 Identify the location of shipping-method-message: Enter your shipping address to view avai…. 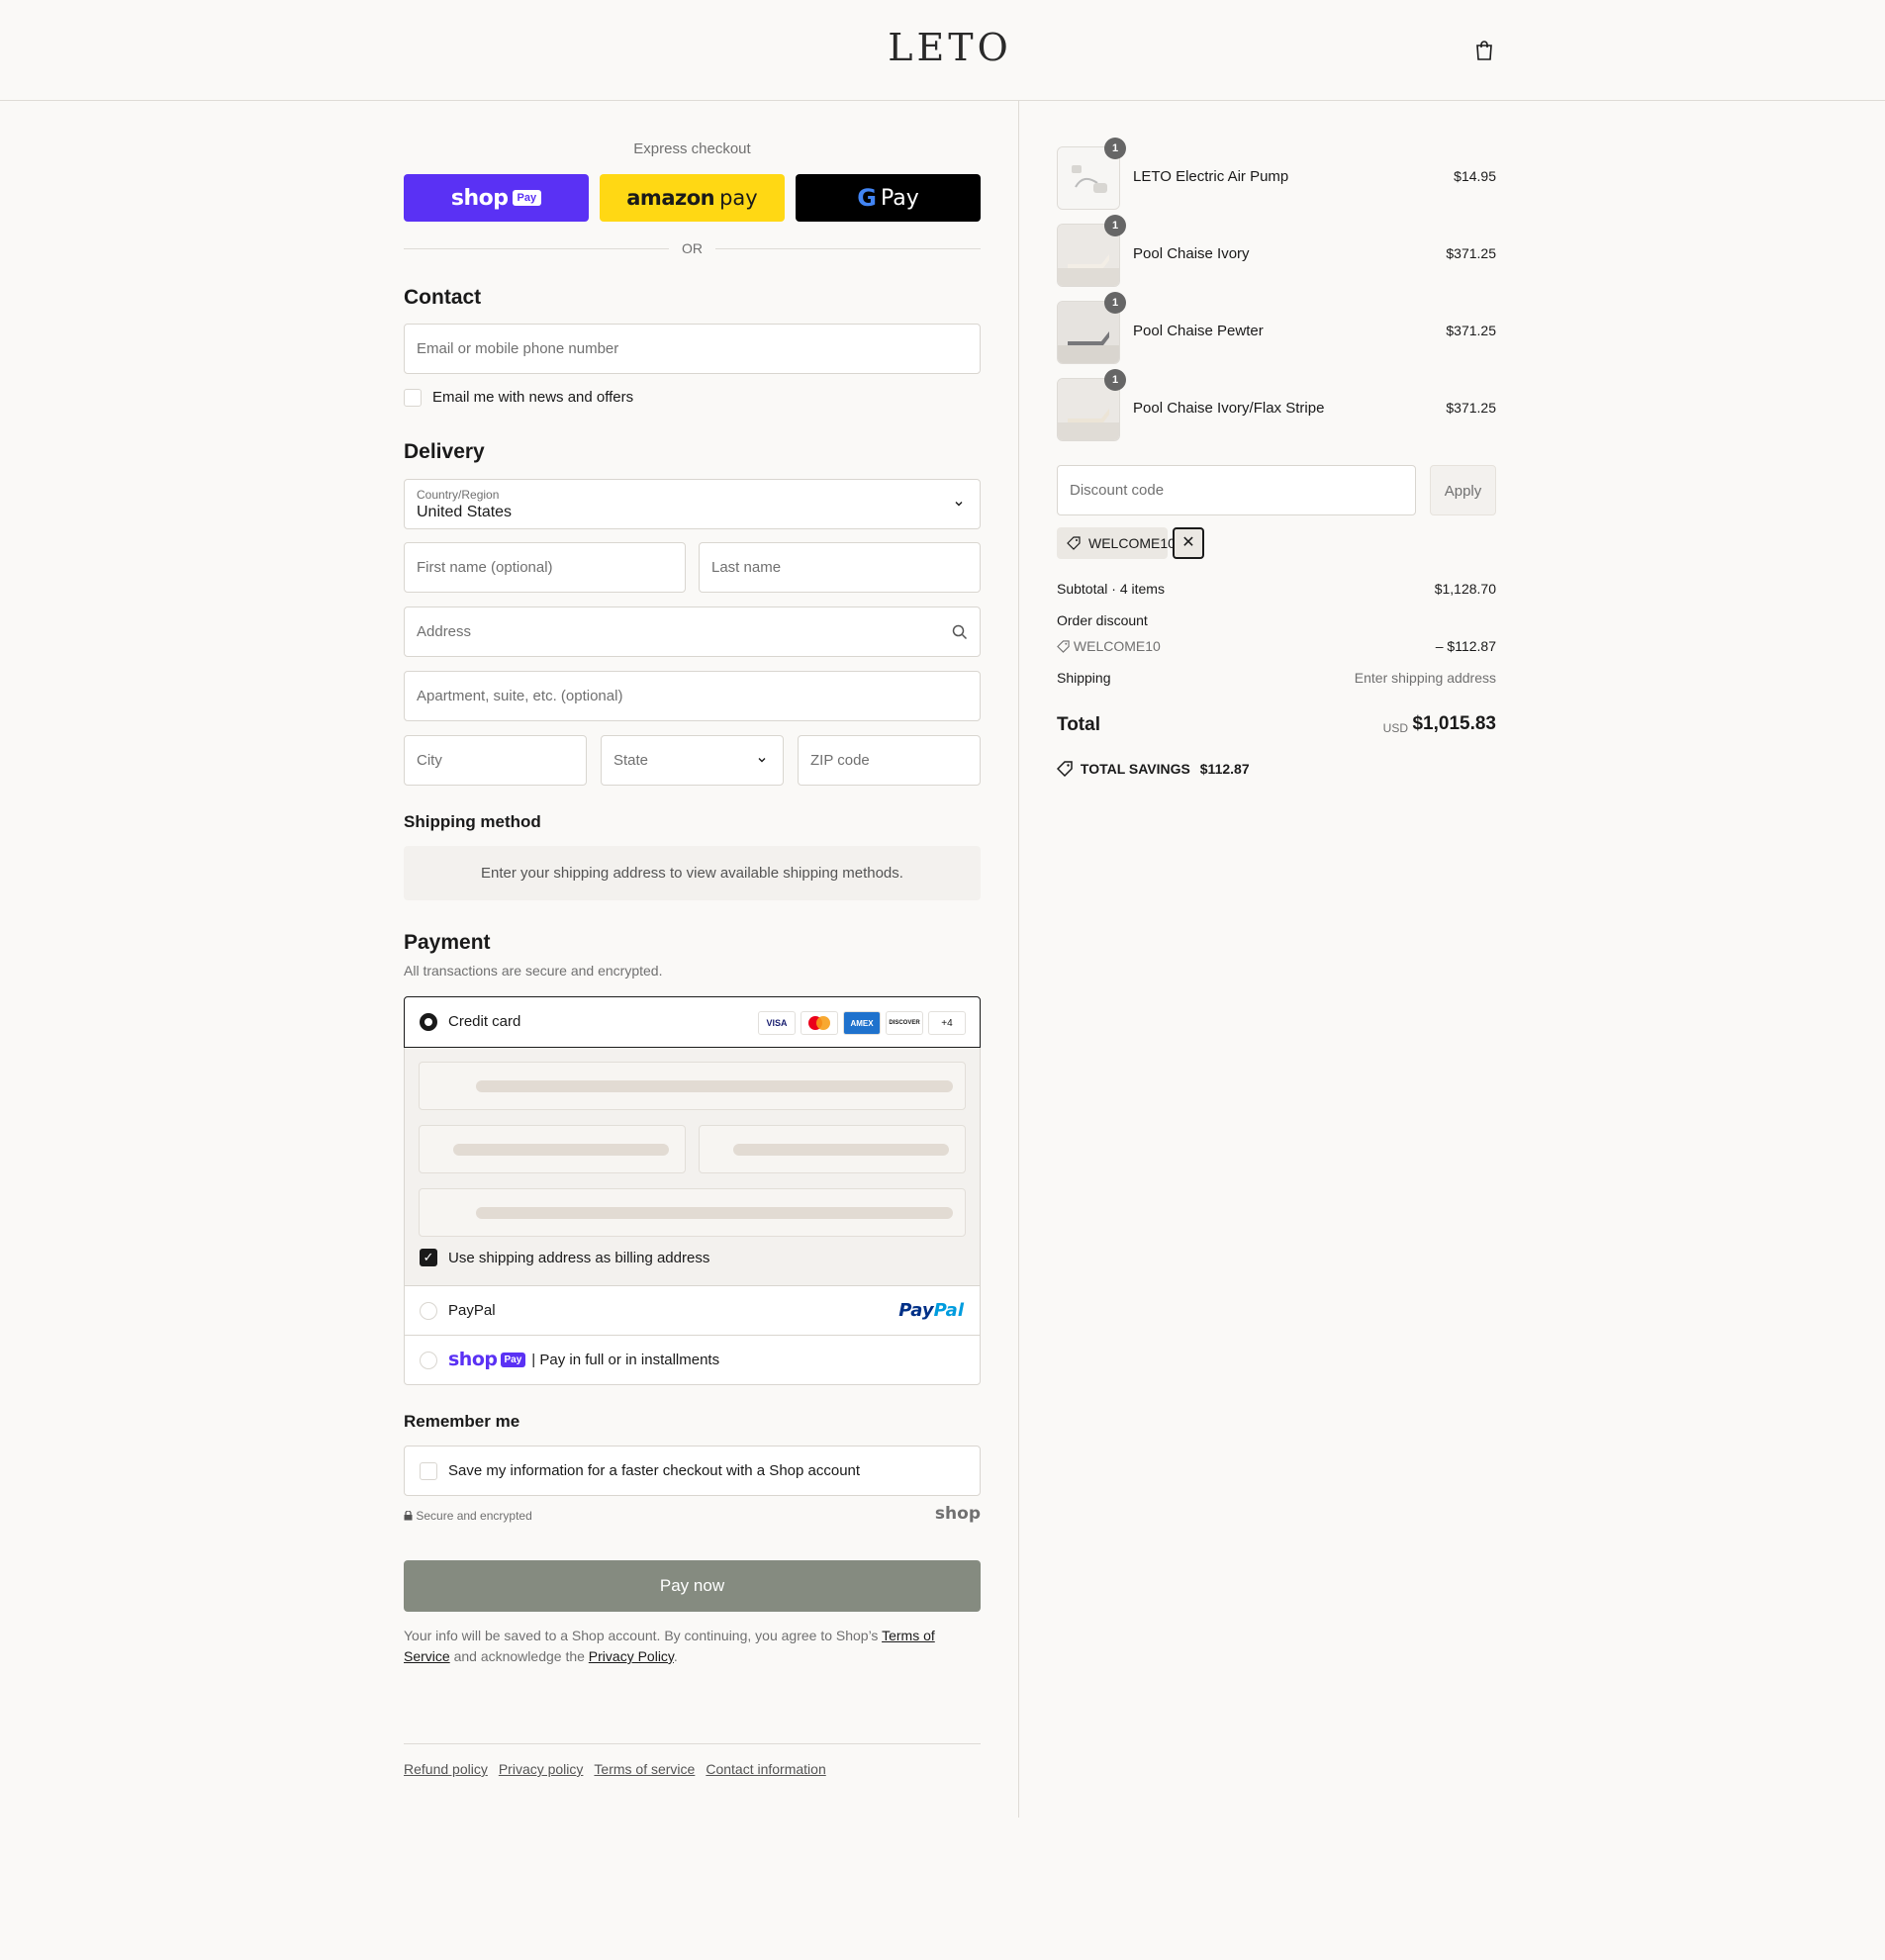
(692, 873).